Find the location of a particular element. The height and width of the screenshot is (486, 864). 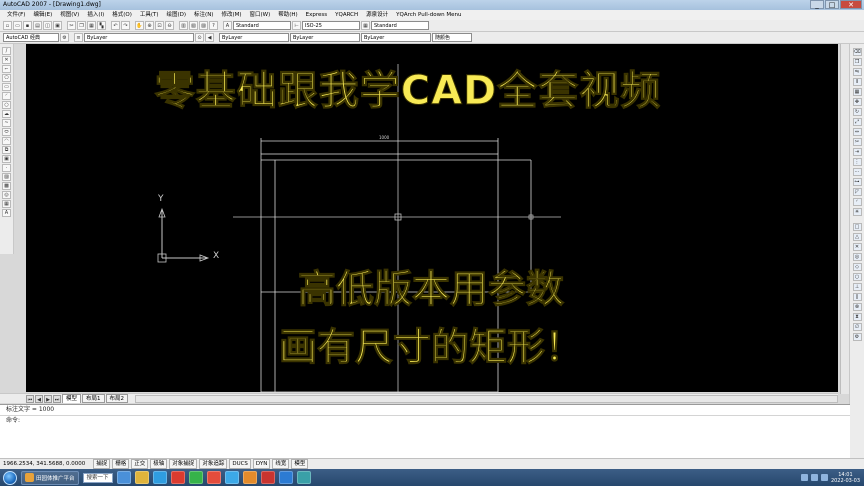

start-button is located at coordinates (10, 477).